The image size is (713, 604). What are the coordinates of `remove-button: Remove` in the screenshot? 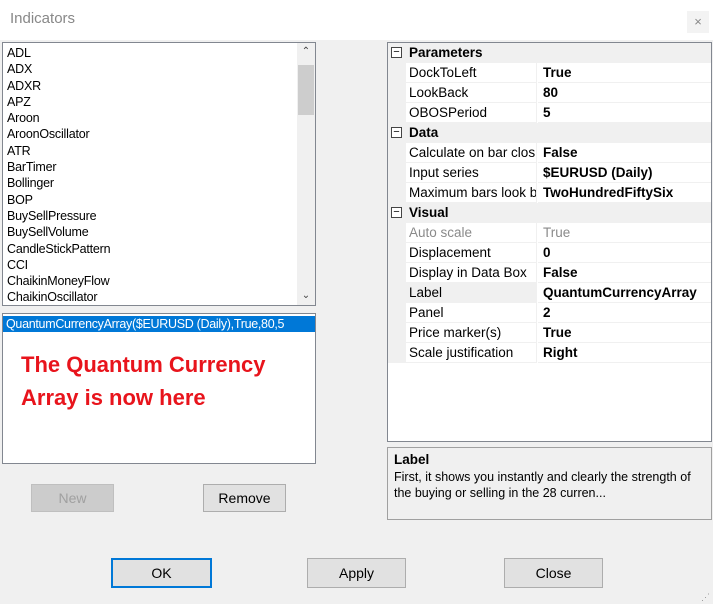 It's located at (244, 498).